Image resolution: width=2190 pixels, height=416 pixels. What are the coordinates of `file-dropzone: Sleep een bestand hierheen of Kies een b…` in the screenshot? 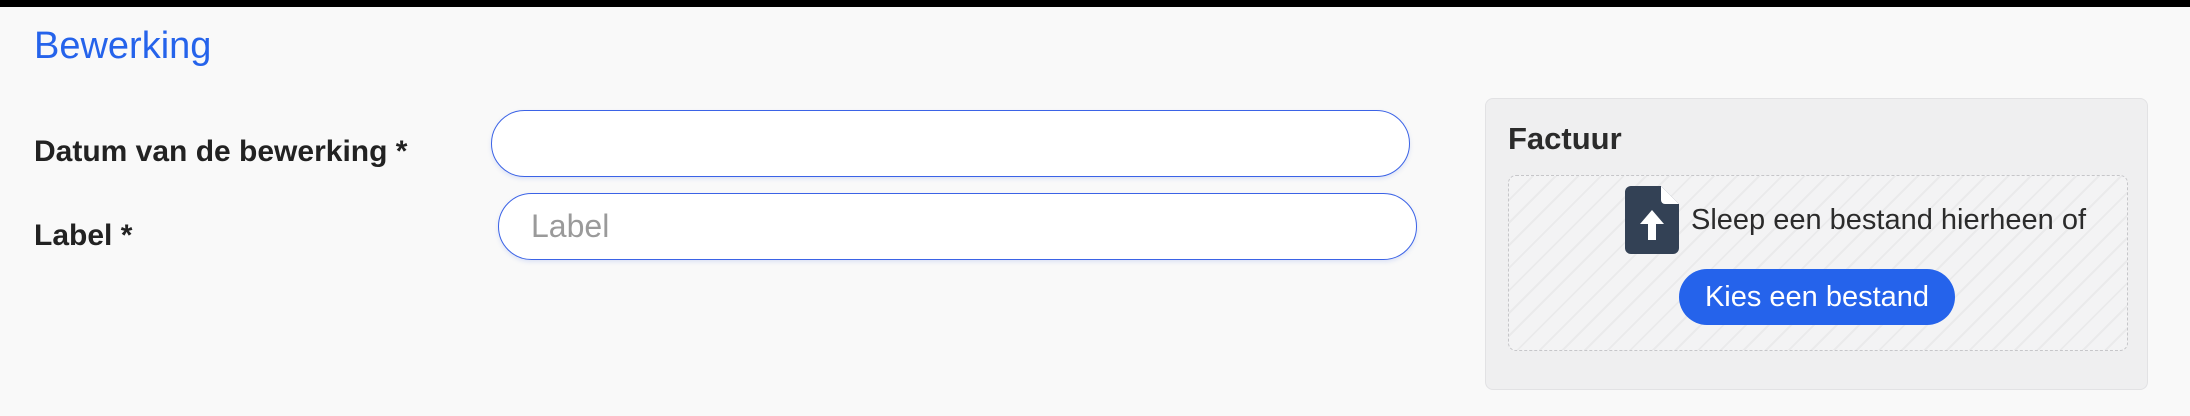 It's located at (1818, 263).